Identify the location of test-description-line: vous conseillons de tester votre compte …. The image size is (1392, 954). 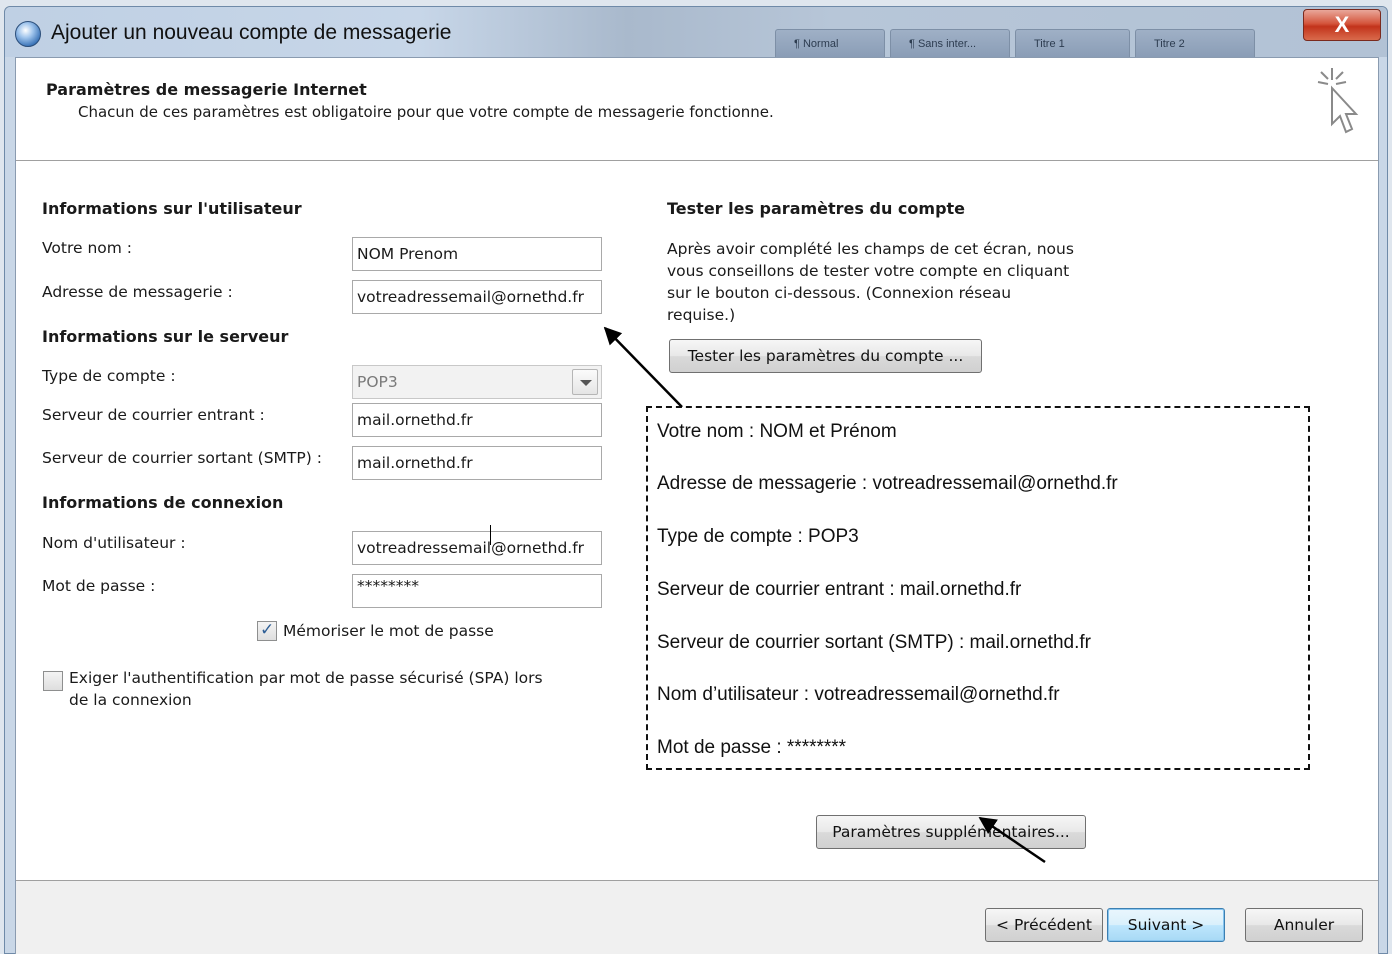
(868, 271).